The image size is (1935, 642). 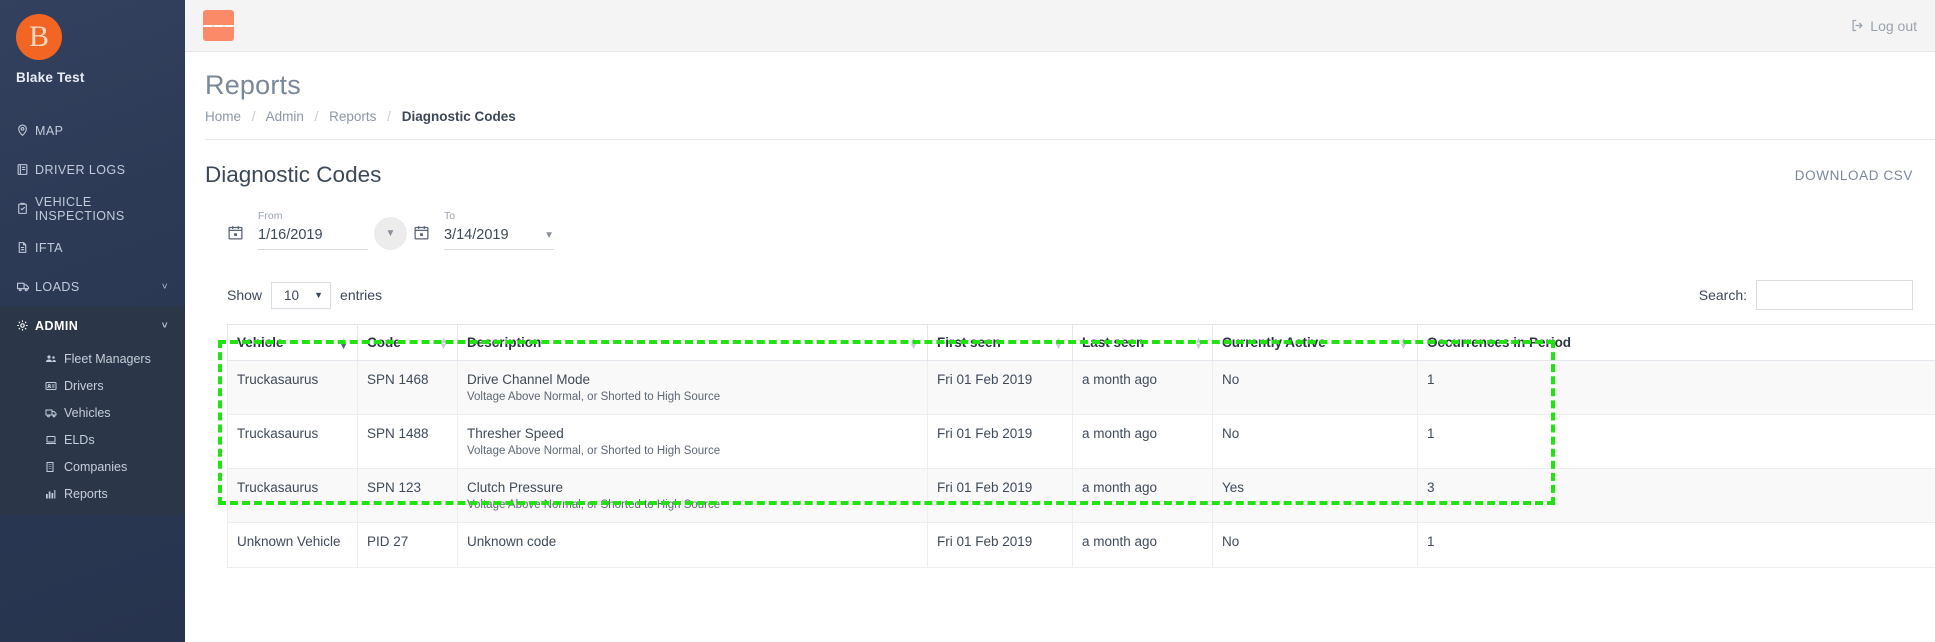 I want to click on column-label: Vehicle, so click(x=260, y=342).